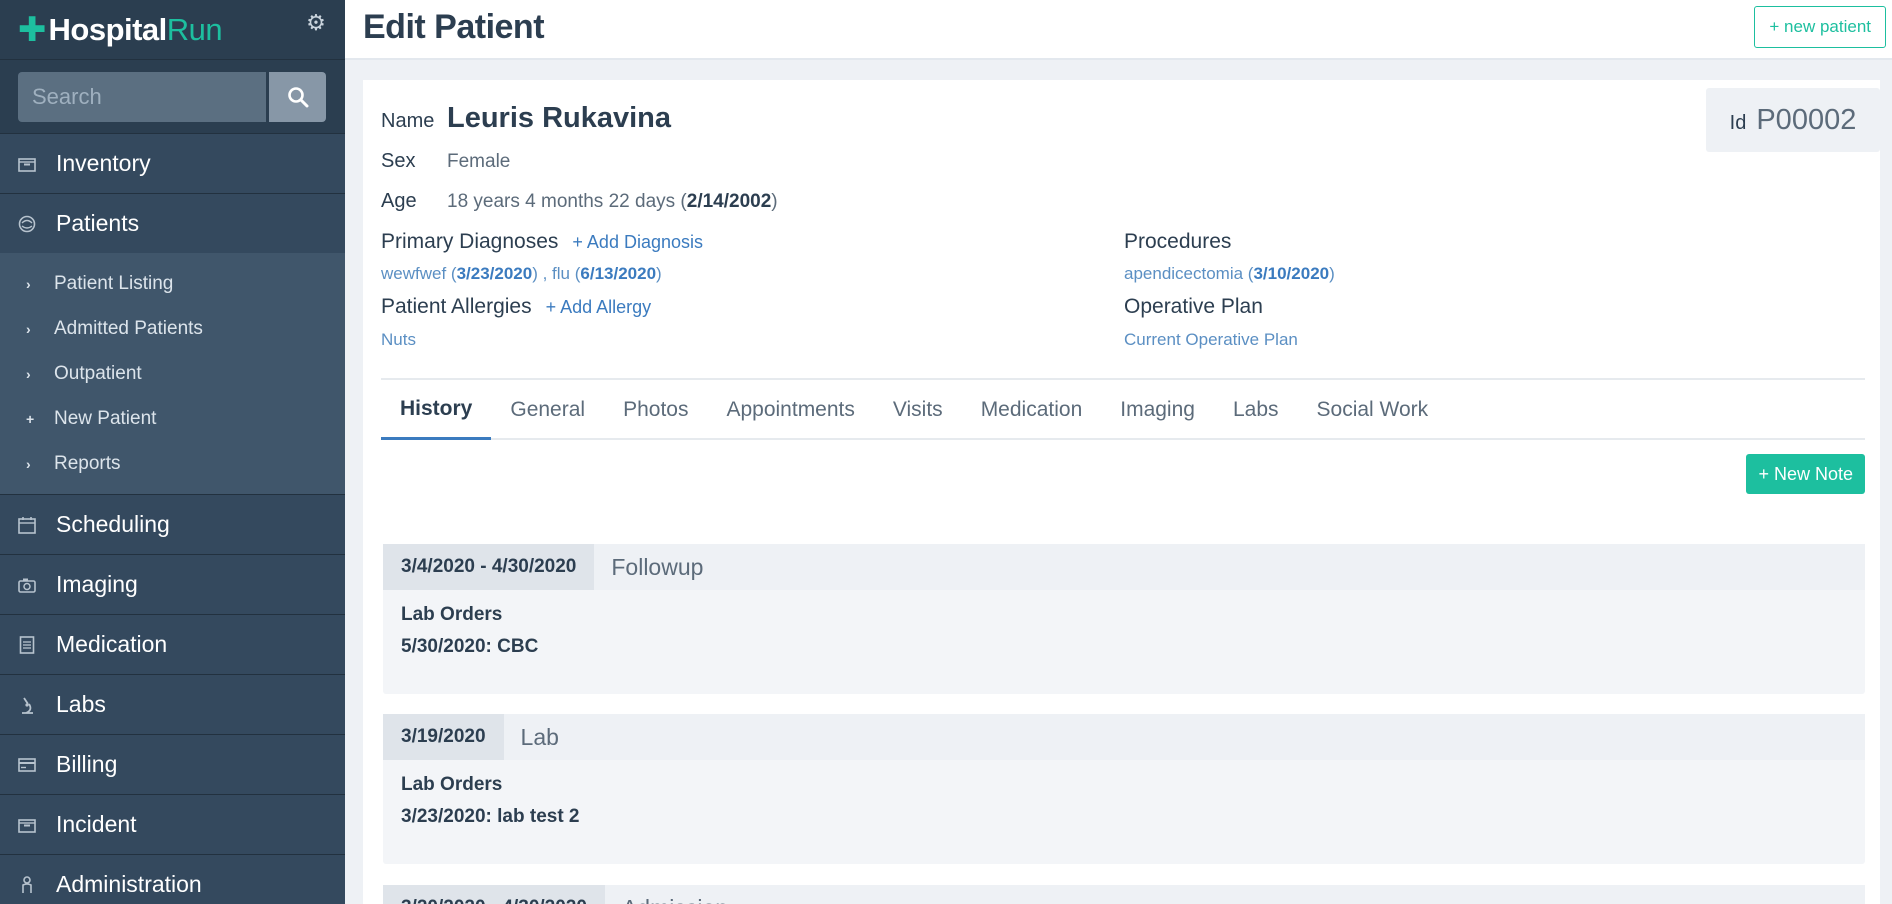 This screenshot has height=904, width=1892. What do you see at coordinates (1820, 27) in the screenshot?
I see `new-patient-button: + new patient` at bounding box center [1820, 27].